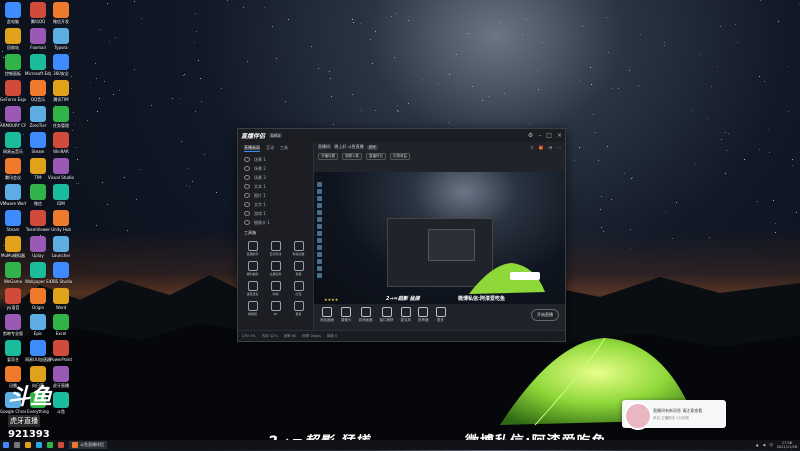 The image size is (800, 451). Describe the element at coordinates (327, 314) in the screenshot. I see `control-button: 添加画面` at that location.